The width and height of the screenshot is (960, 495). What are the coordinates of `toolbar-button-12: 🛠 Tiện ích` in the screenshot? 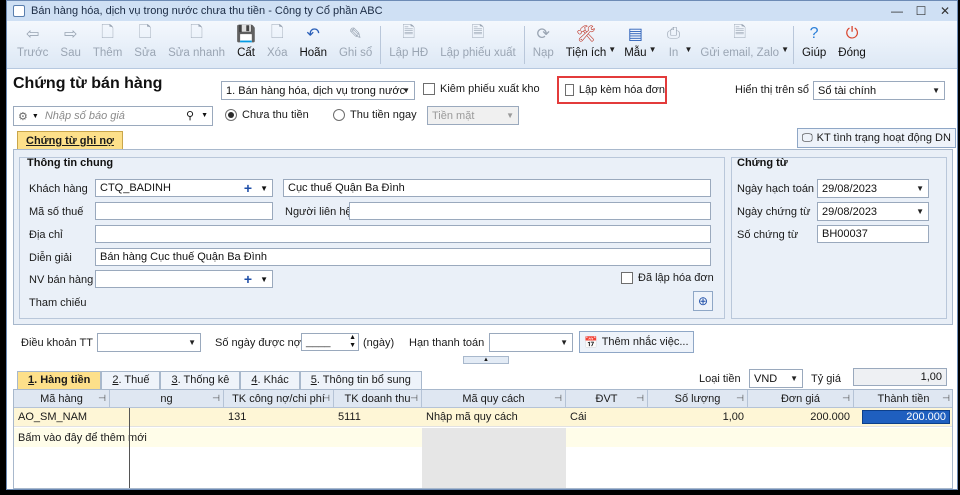 It's located at (586, 44).